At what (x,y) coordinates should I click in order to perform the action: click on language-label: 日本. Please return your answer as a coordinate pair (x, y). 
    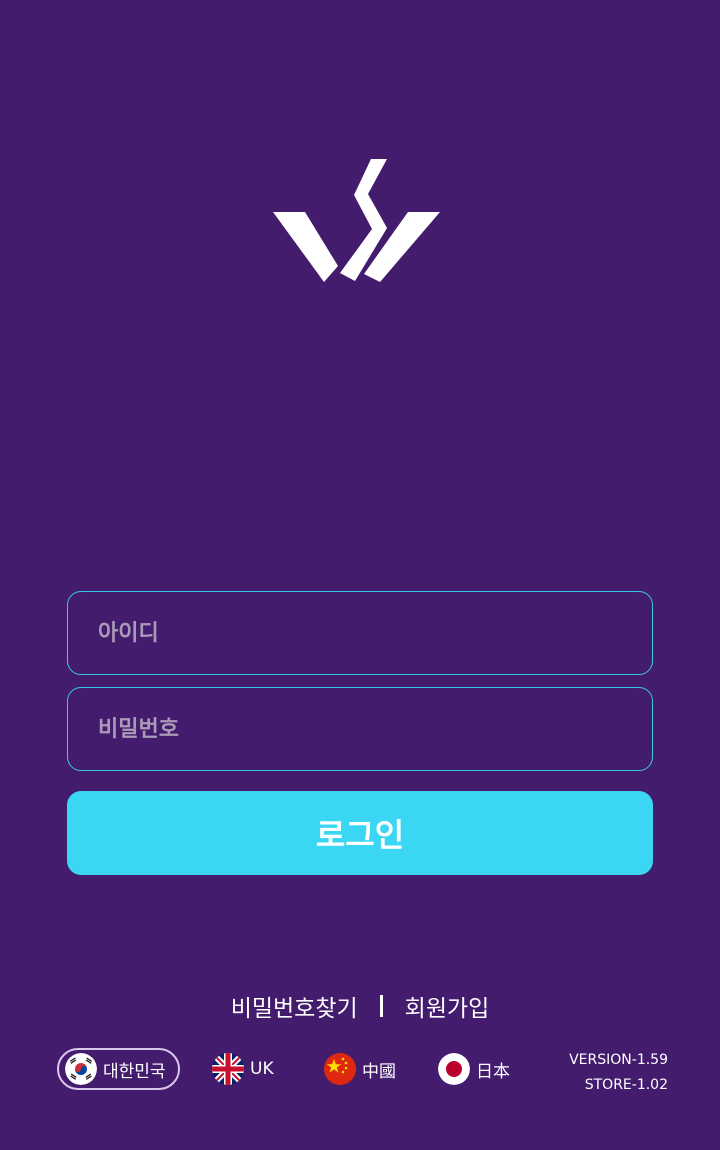
    Looking at the image, I should click on (493, 1071).